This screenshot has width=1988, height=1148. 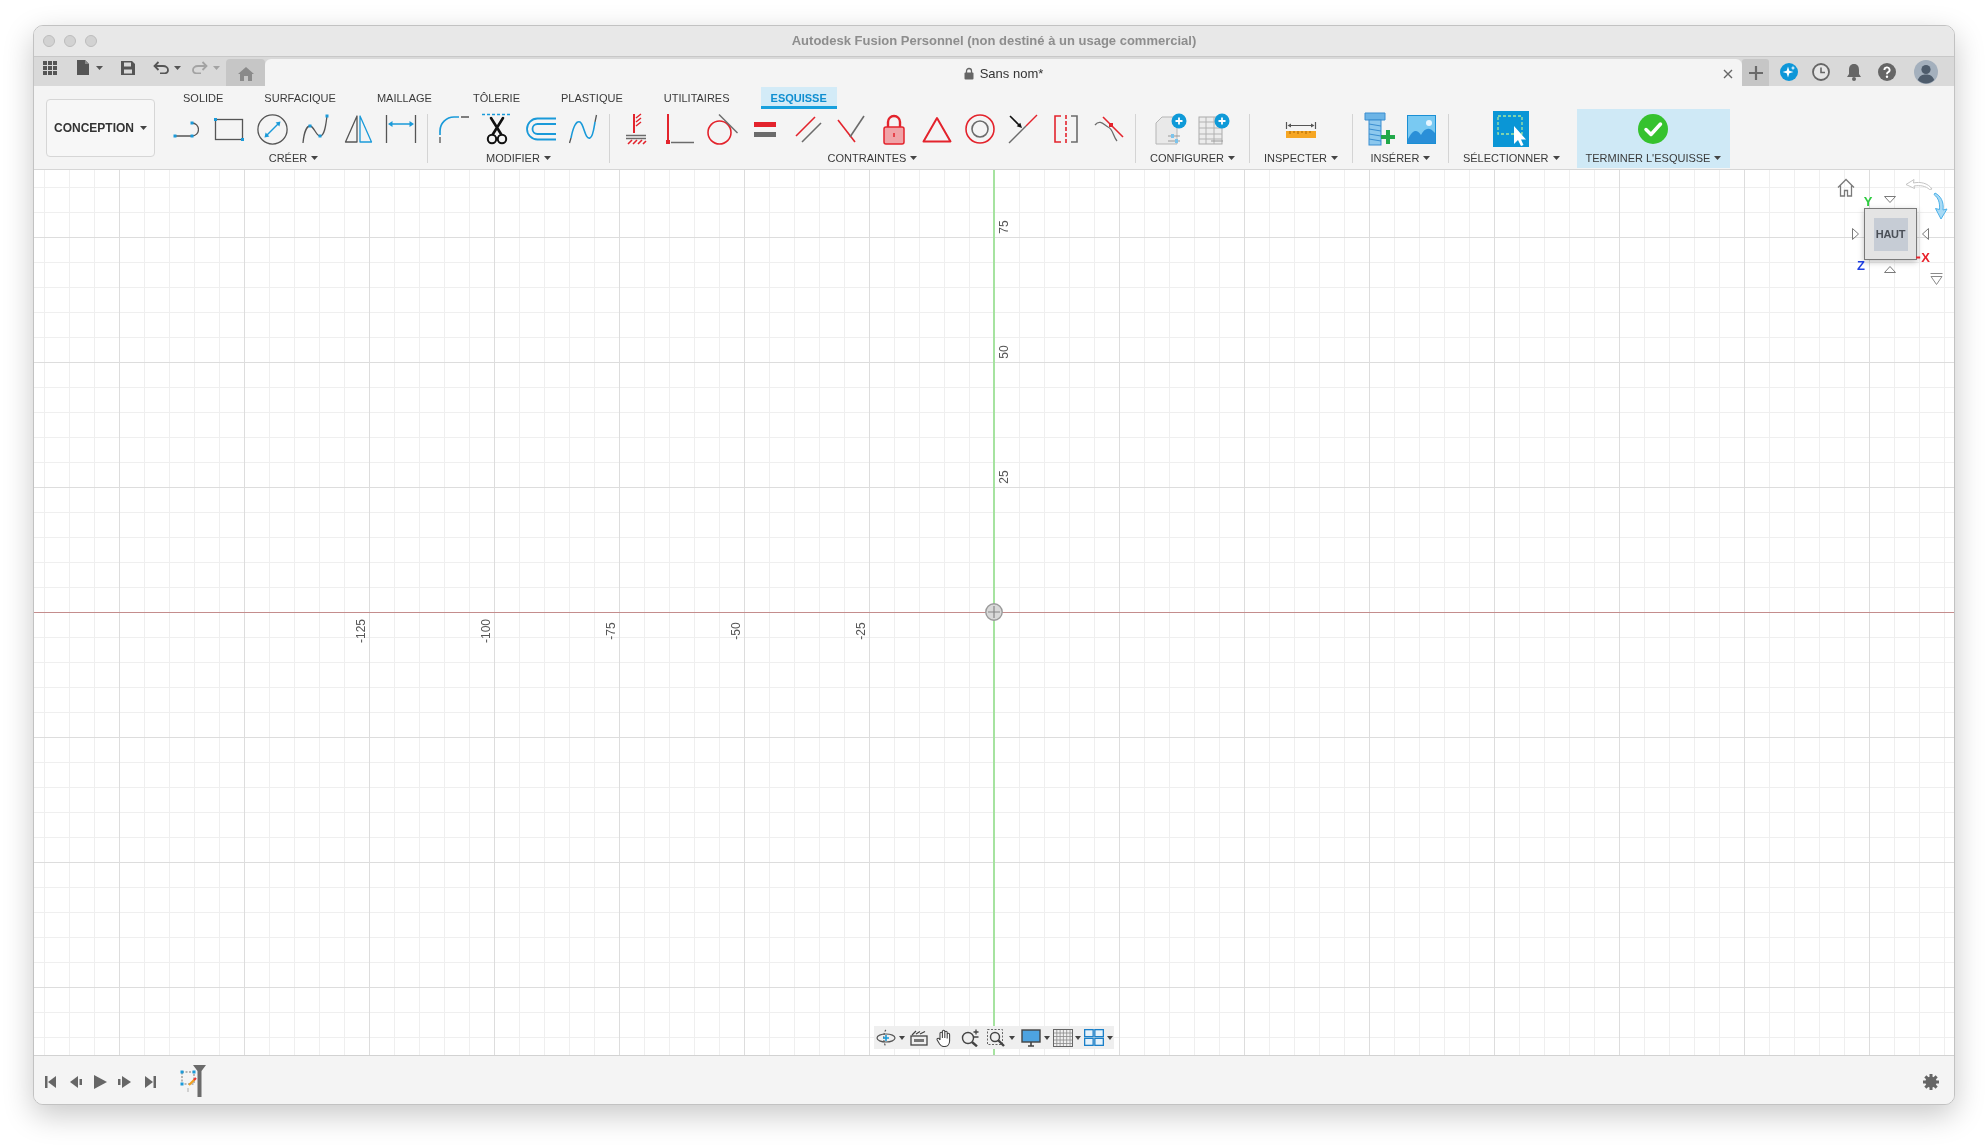 I want to click on play-icon, so click(x=100, y=1082).